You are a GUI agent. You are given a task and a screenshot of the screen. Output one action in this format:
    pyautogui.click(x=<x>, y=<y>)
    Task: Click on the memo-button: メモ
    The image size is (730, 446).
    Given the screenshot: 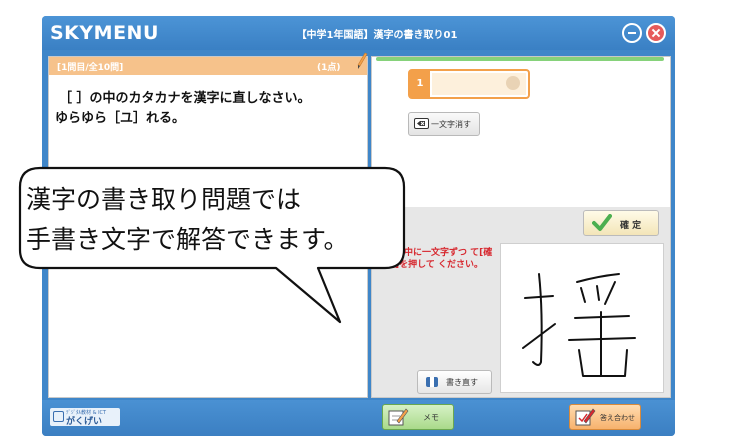 What is the action you would take?
    pyautogui.click(x=418, y=417)
    